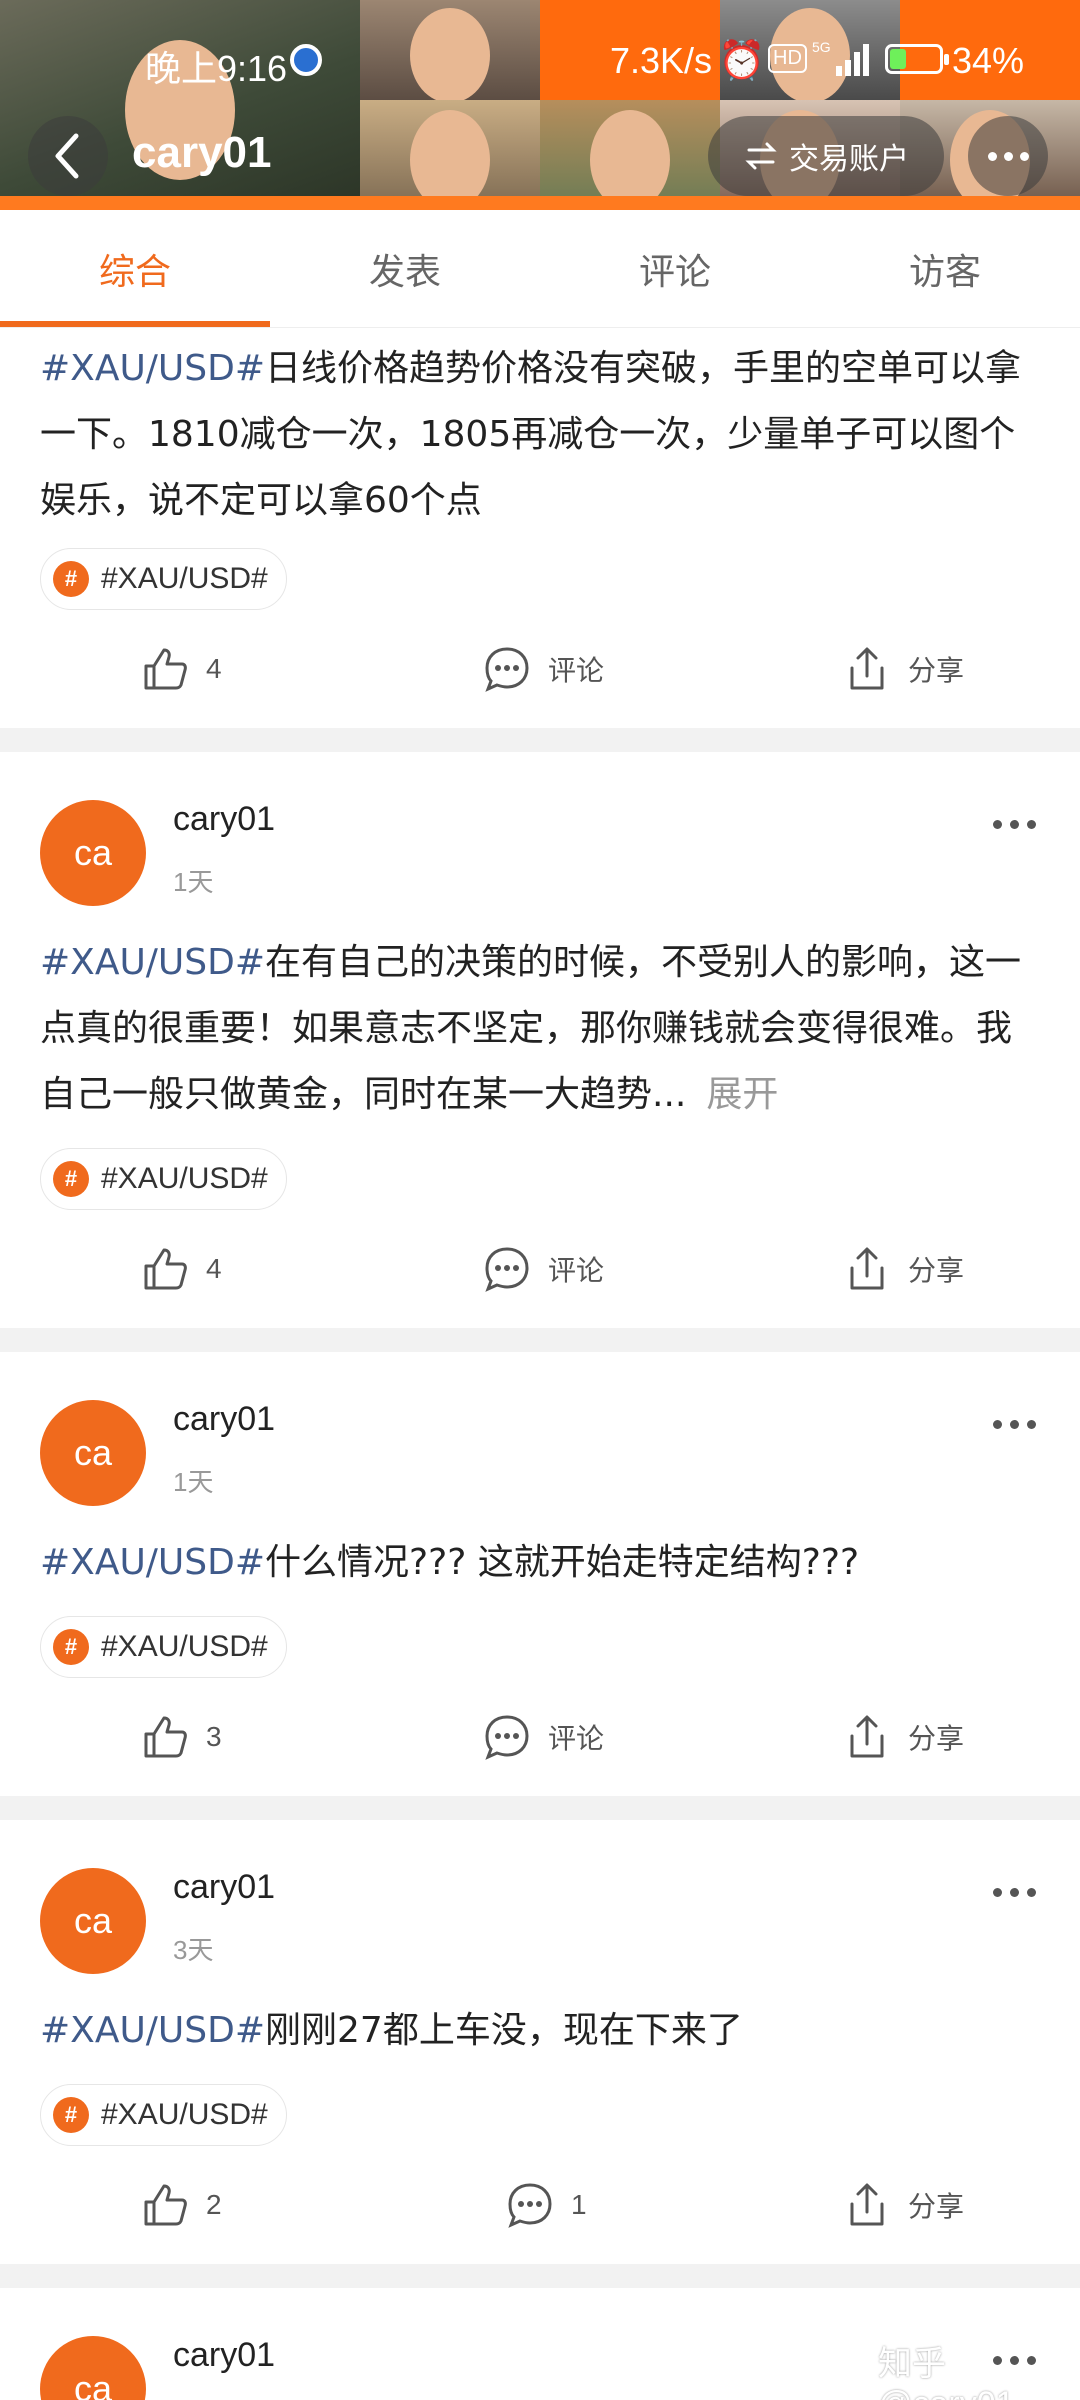 Image resolution: width=1080 pixels, height=2400 pixels. What do you see at coordinates (840, 57) in the screenshot?
I see `signal-icon: 5G` at bounding box center [840, 57].